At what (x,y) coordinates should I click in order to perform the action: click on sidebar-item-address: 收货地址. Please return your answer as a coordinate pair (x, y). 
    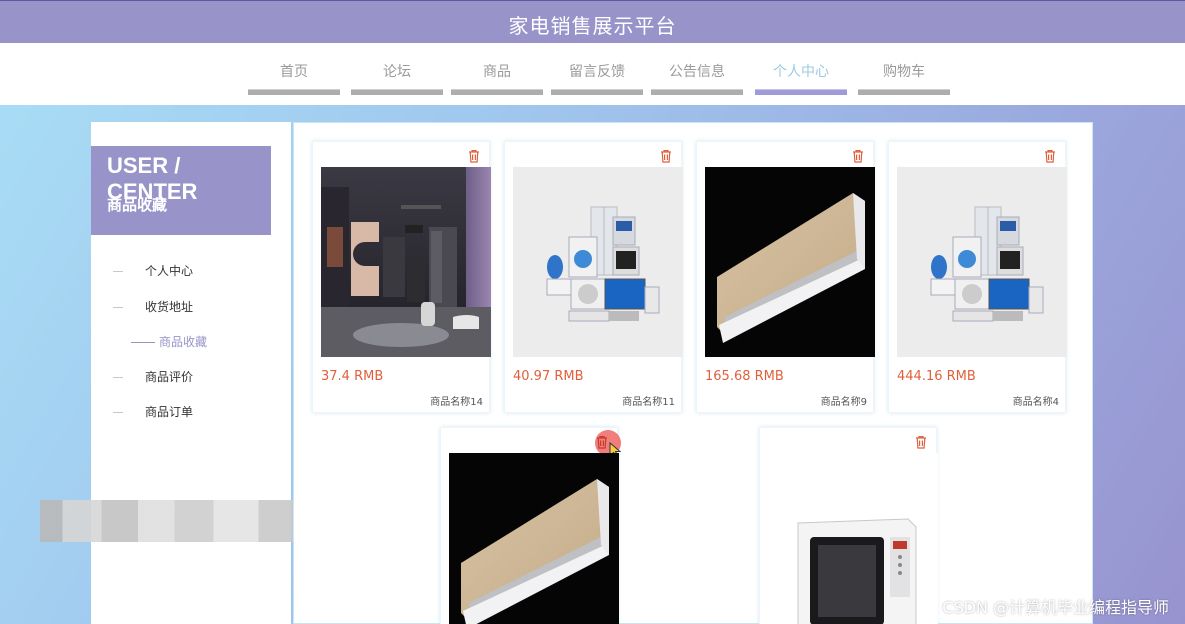
    Looking at the image, I should click on (153, 306).